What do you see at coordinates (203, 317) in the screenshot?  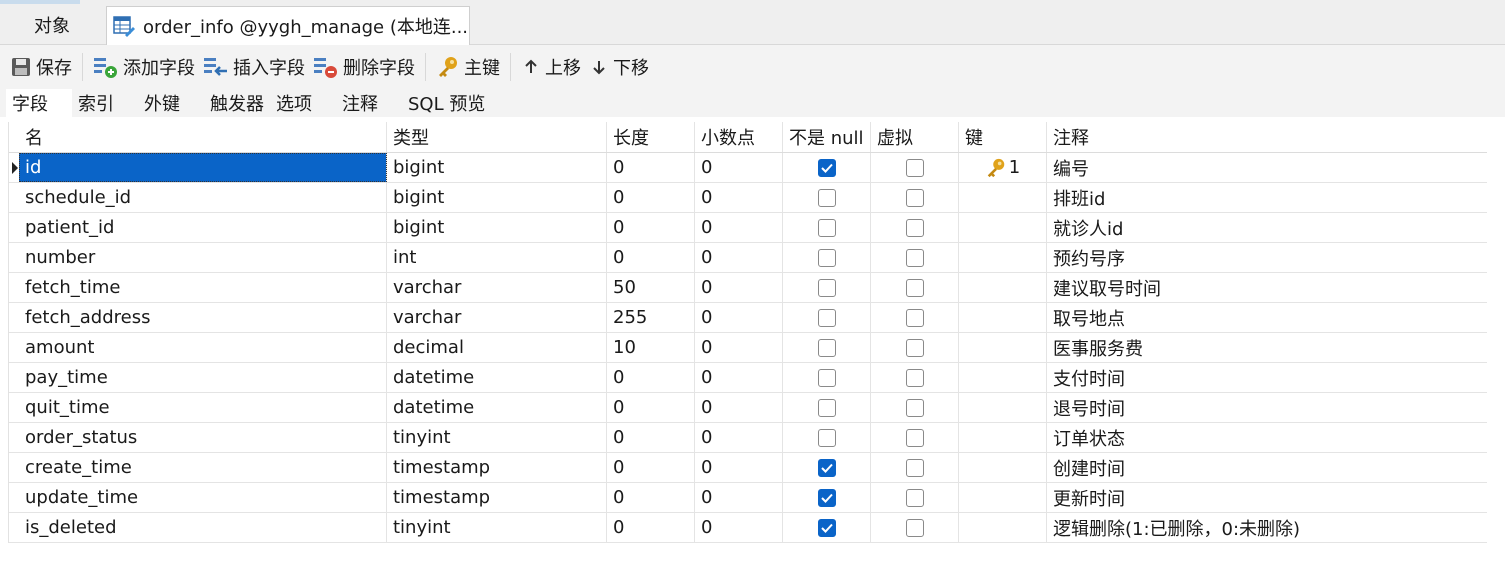 I see `cell-name: fetch_address` at bounding box center [203, 317].